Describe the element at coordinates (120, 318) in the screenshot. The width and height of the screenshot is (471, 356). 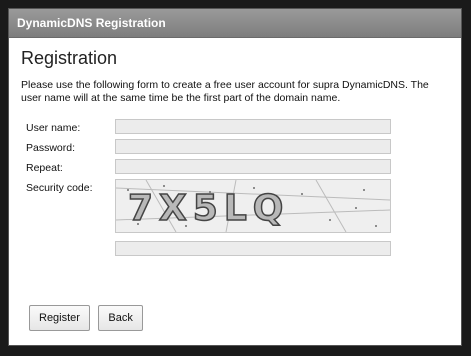
I see `back-button: Back` at that location.